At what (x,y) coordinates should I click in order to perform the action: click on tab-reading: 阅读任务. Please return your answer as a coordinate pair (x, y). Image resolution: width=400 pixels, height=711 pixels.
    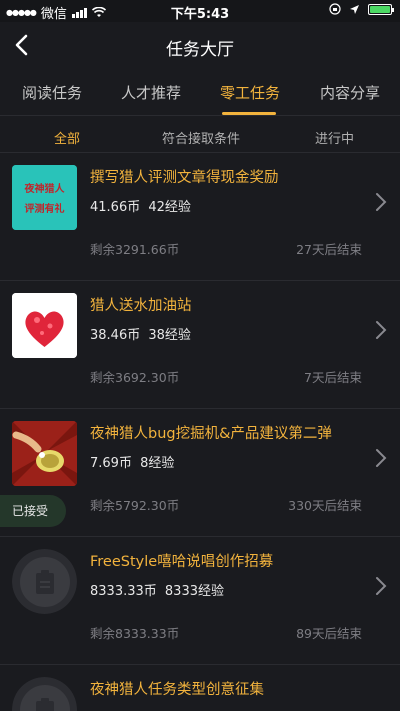
    Looking at the image, I should click on (52, 92).